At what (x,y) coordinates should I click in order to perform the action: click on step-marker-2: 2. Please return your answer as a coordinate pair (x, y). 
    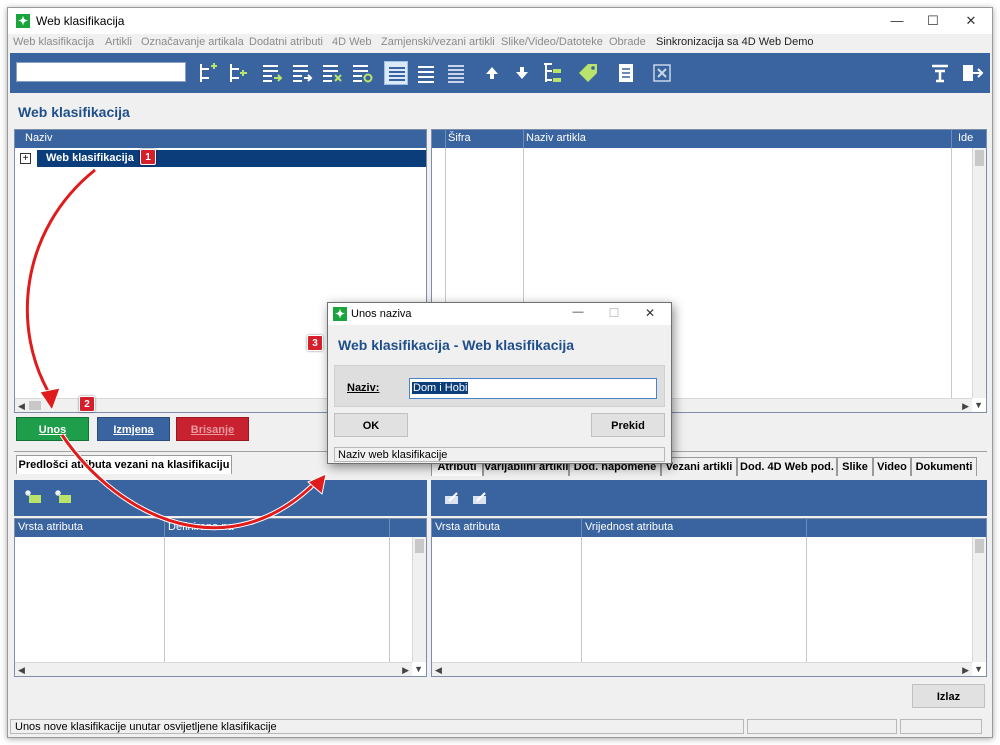
    Looking at the image, I should click on (87, 404).